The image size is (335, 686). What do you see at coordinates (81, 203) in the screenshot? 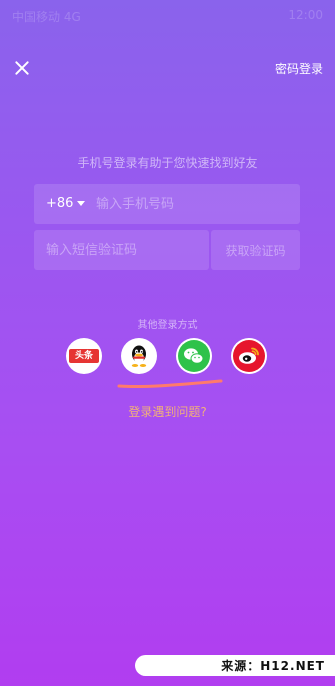
I see `caret-down-icon` at bounding box center [81, 203].